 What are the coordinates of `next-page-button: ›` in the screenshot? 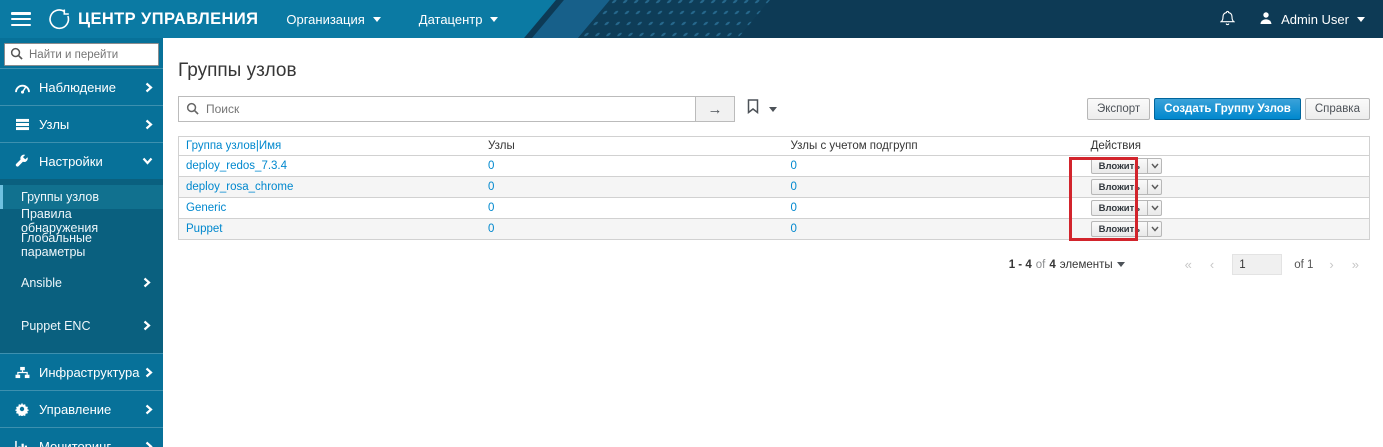 It's located at (1331, 264).